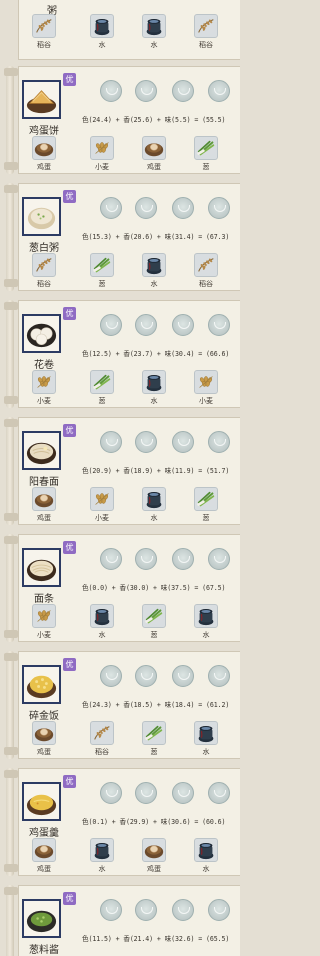 The width and height of the screenshot is (320, 956). Describe the element at coordinates (156, 471) in the screenshot. I see `score-formula: 色(20.9) + 香(18.9) + 味(11.9) = (51.7)` at that location.